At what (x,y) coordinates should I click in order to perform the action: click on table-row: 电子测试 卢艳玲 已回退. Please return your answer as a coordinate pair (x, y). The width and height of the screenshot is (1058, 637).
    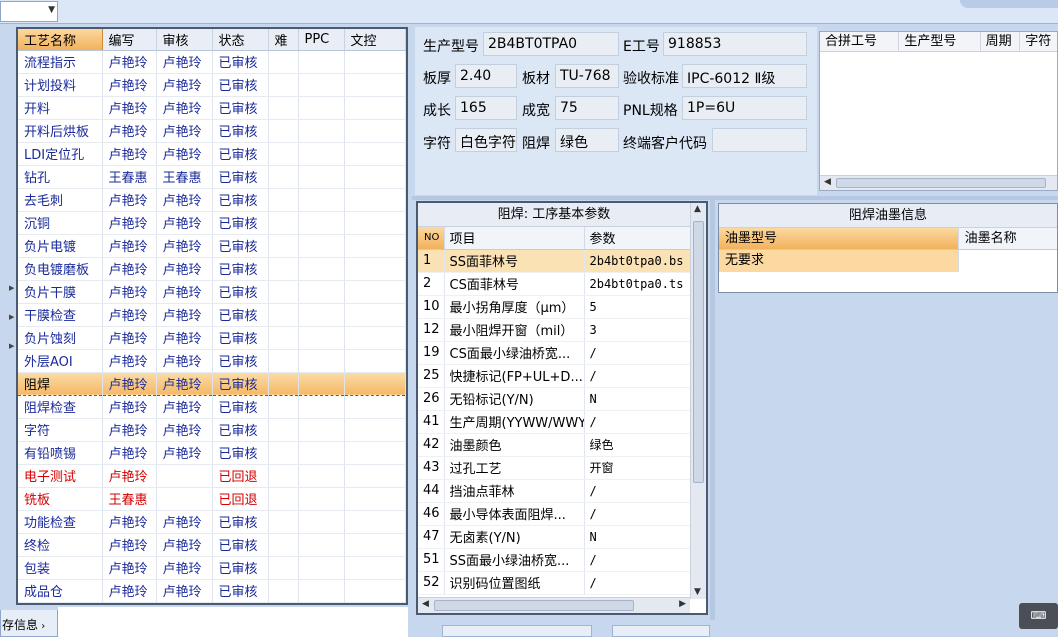
    Looking at the image, I should click on (212, 476).